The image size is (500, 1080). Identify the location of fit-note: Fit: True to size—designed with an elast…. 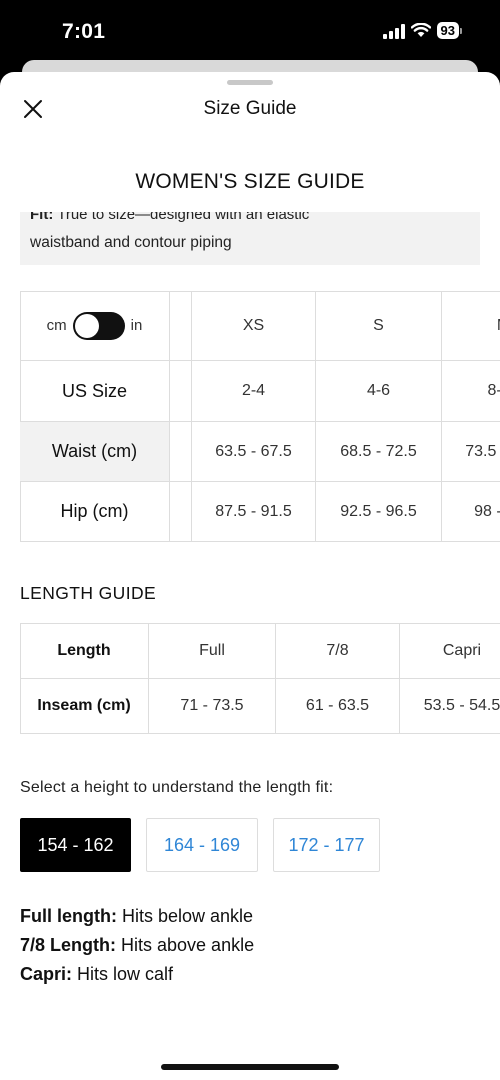
(250, 238).